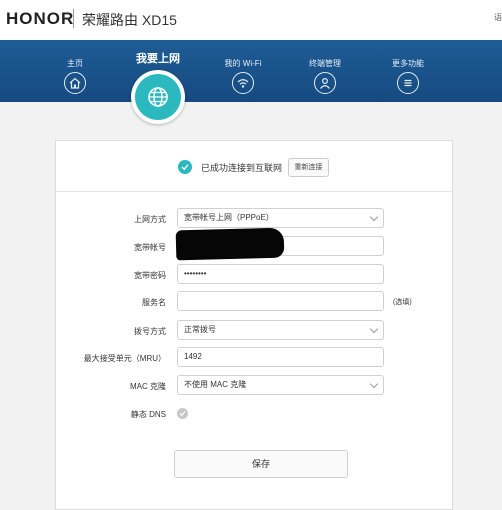 This screenshot has height=510, width=502. What do you see at coordinates (280, 218) in the screenshot?
I see `connection-type-select: 宽带帐号上网（PPPoE）` at bounding box center [280, 218].